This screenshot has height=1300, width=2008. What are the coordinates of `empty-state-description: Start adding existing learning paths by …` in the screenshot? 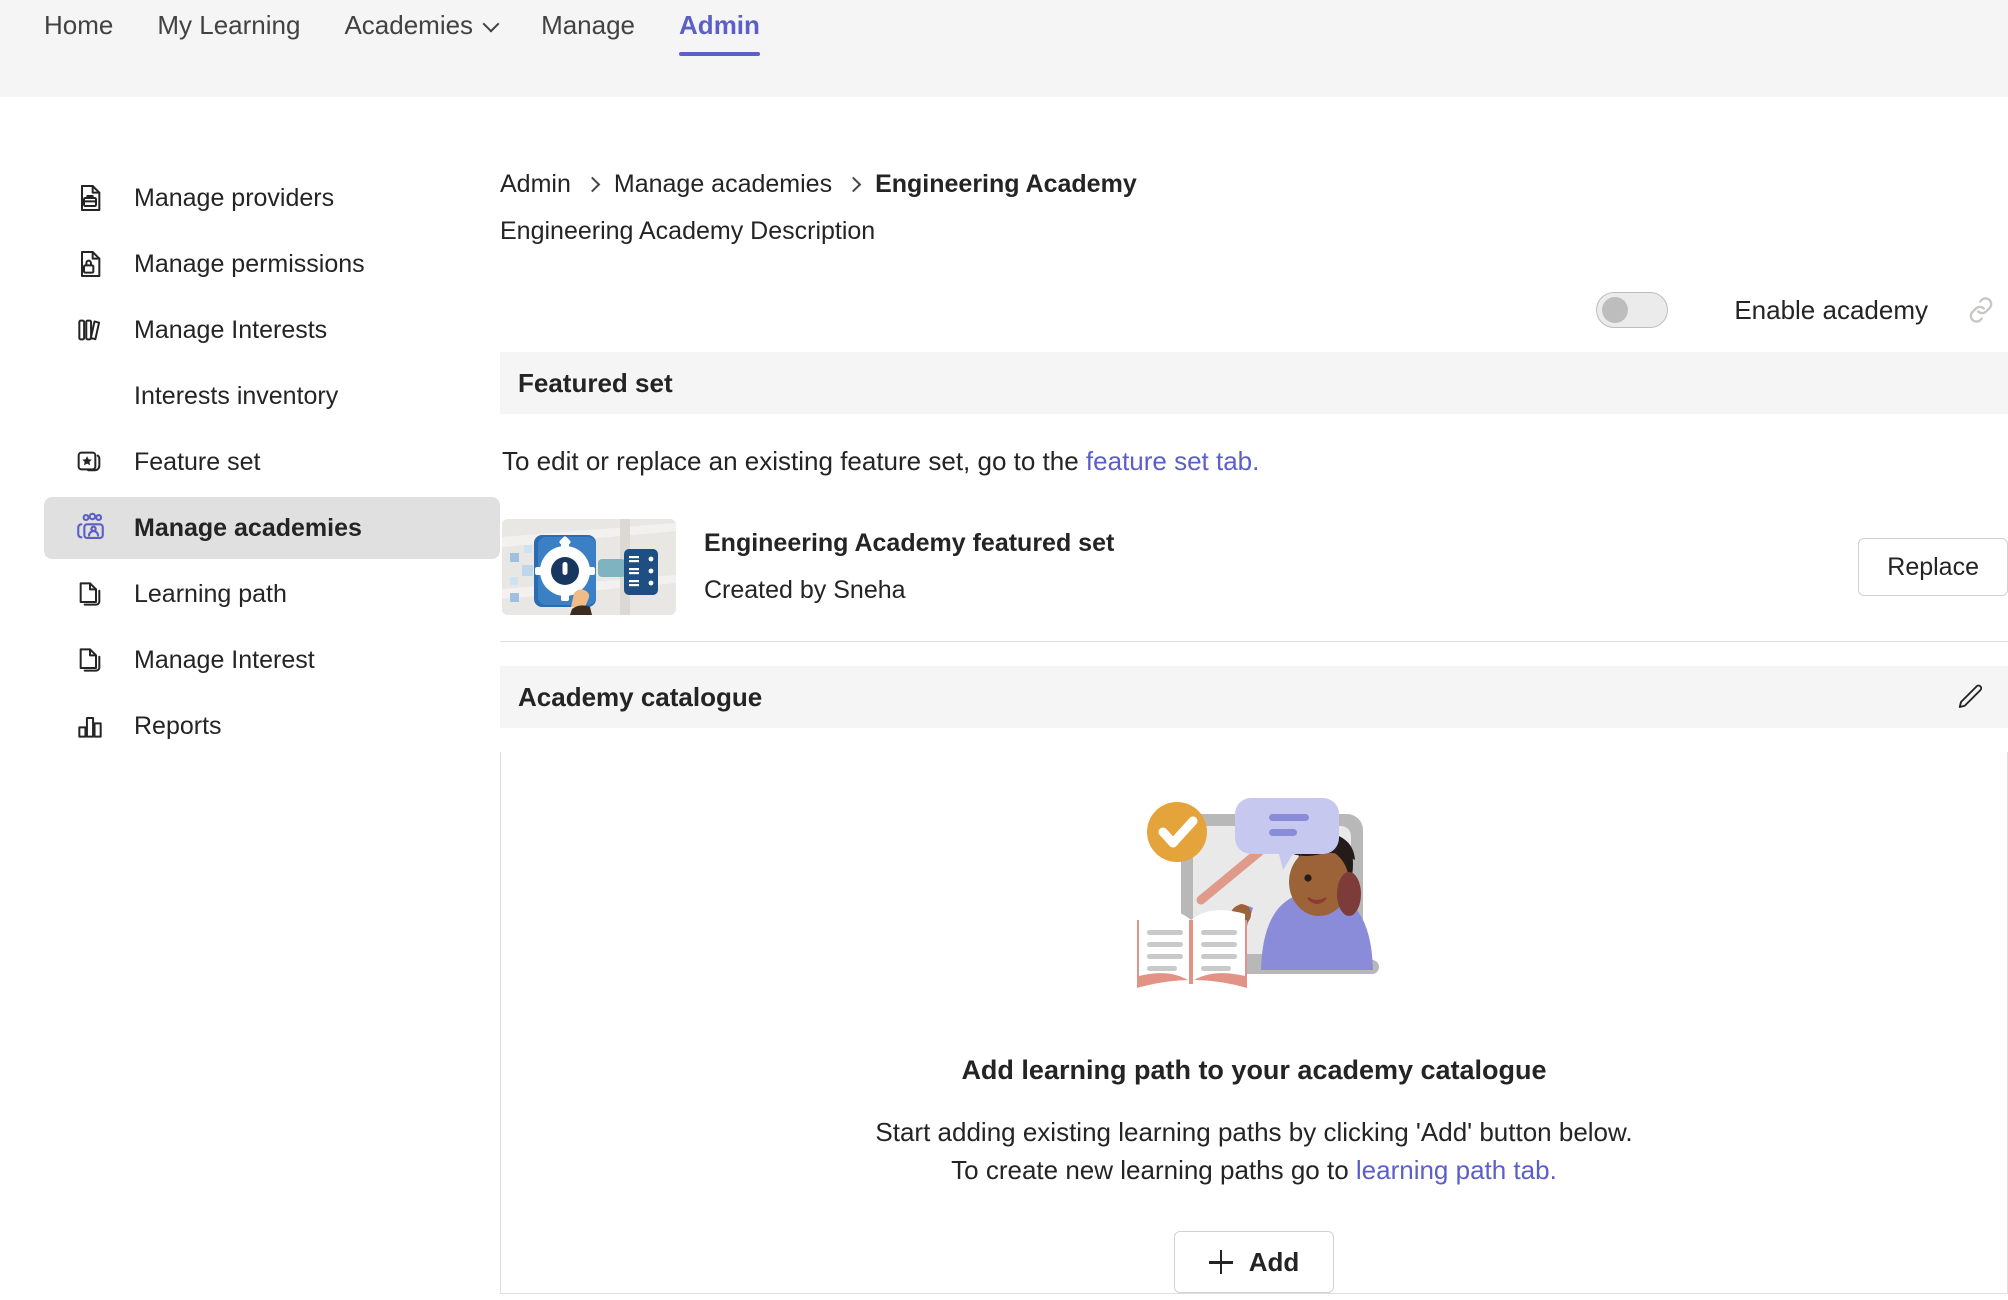 It's located at (1253, 1151).